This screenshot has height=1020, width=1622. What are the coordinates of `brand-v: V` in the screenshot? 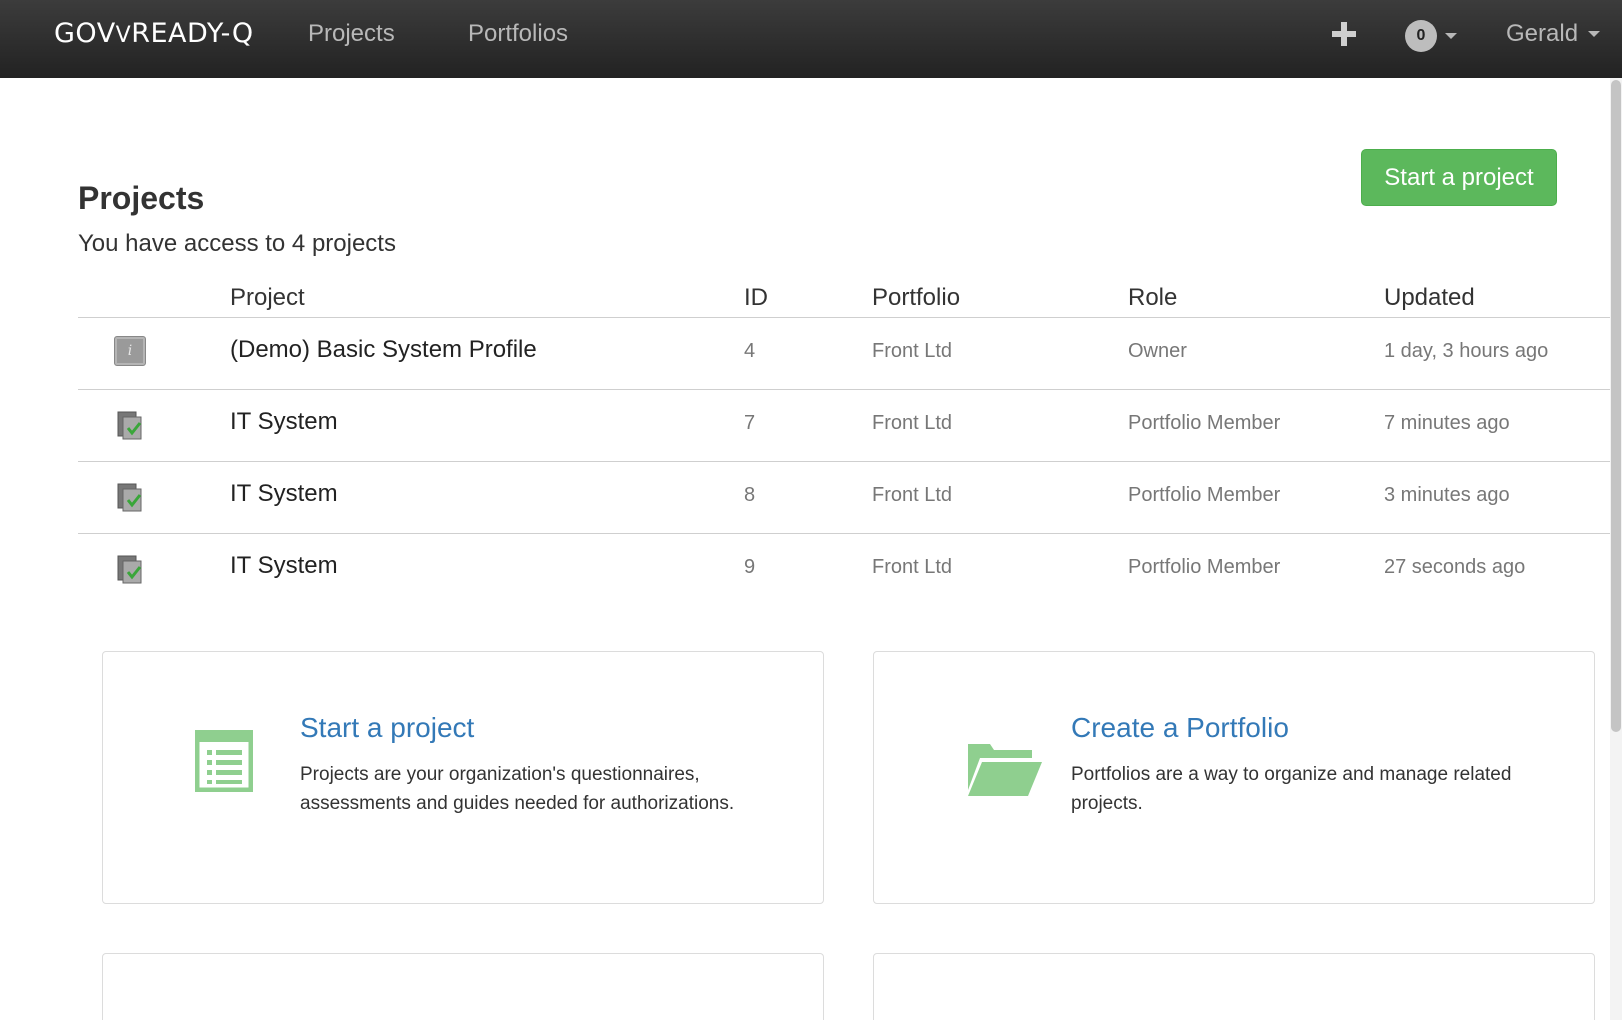 It's located at (123, 35).